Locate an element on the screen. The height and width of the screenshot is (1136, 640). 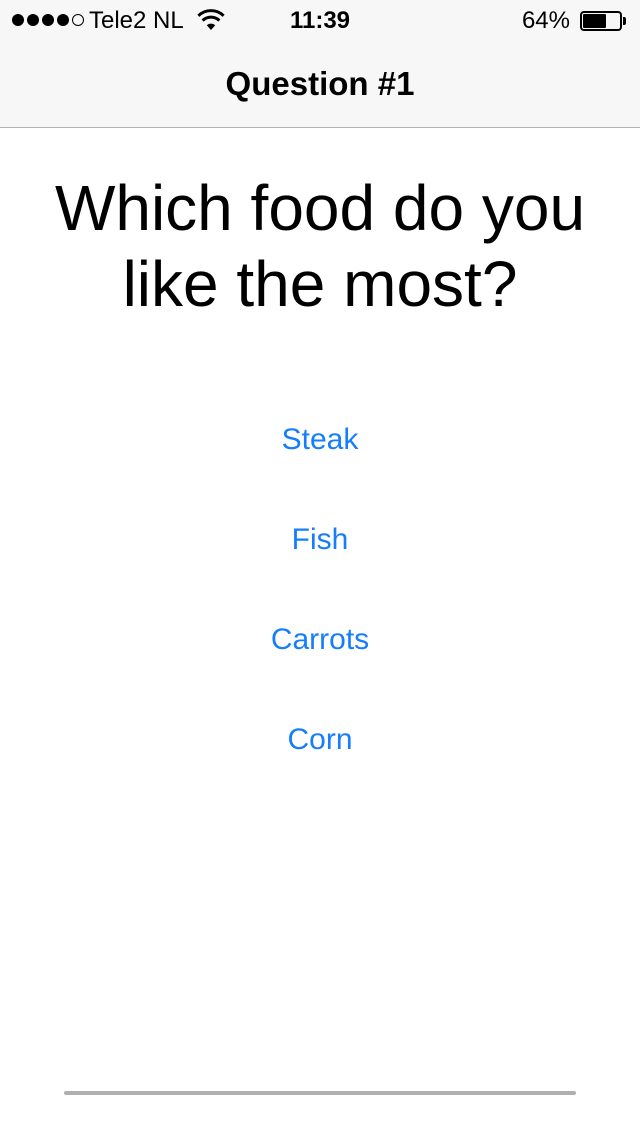
answer-button-corn: Corn is located at coordinates (320, 740).